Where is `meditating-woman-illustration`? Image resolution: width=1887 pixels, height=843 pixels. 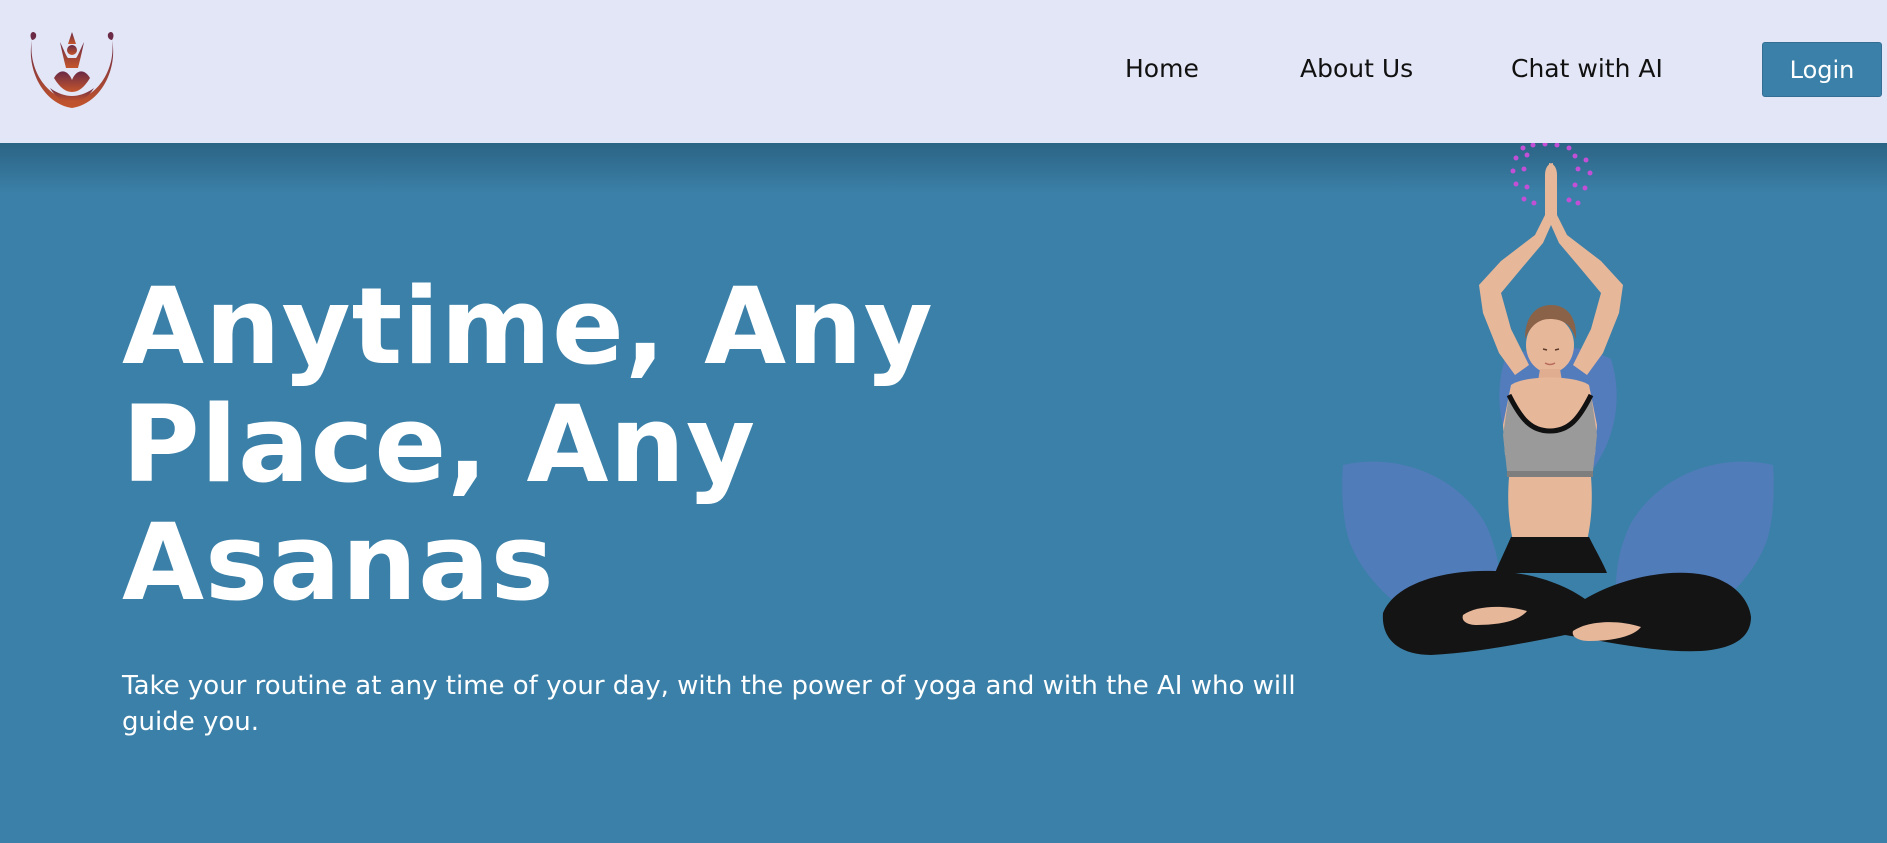
meditating-woman-illustration is located at coordinates (1558, 399).